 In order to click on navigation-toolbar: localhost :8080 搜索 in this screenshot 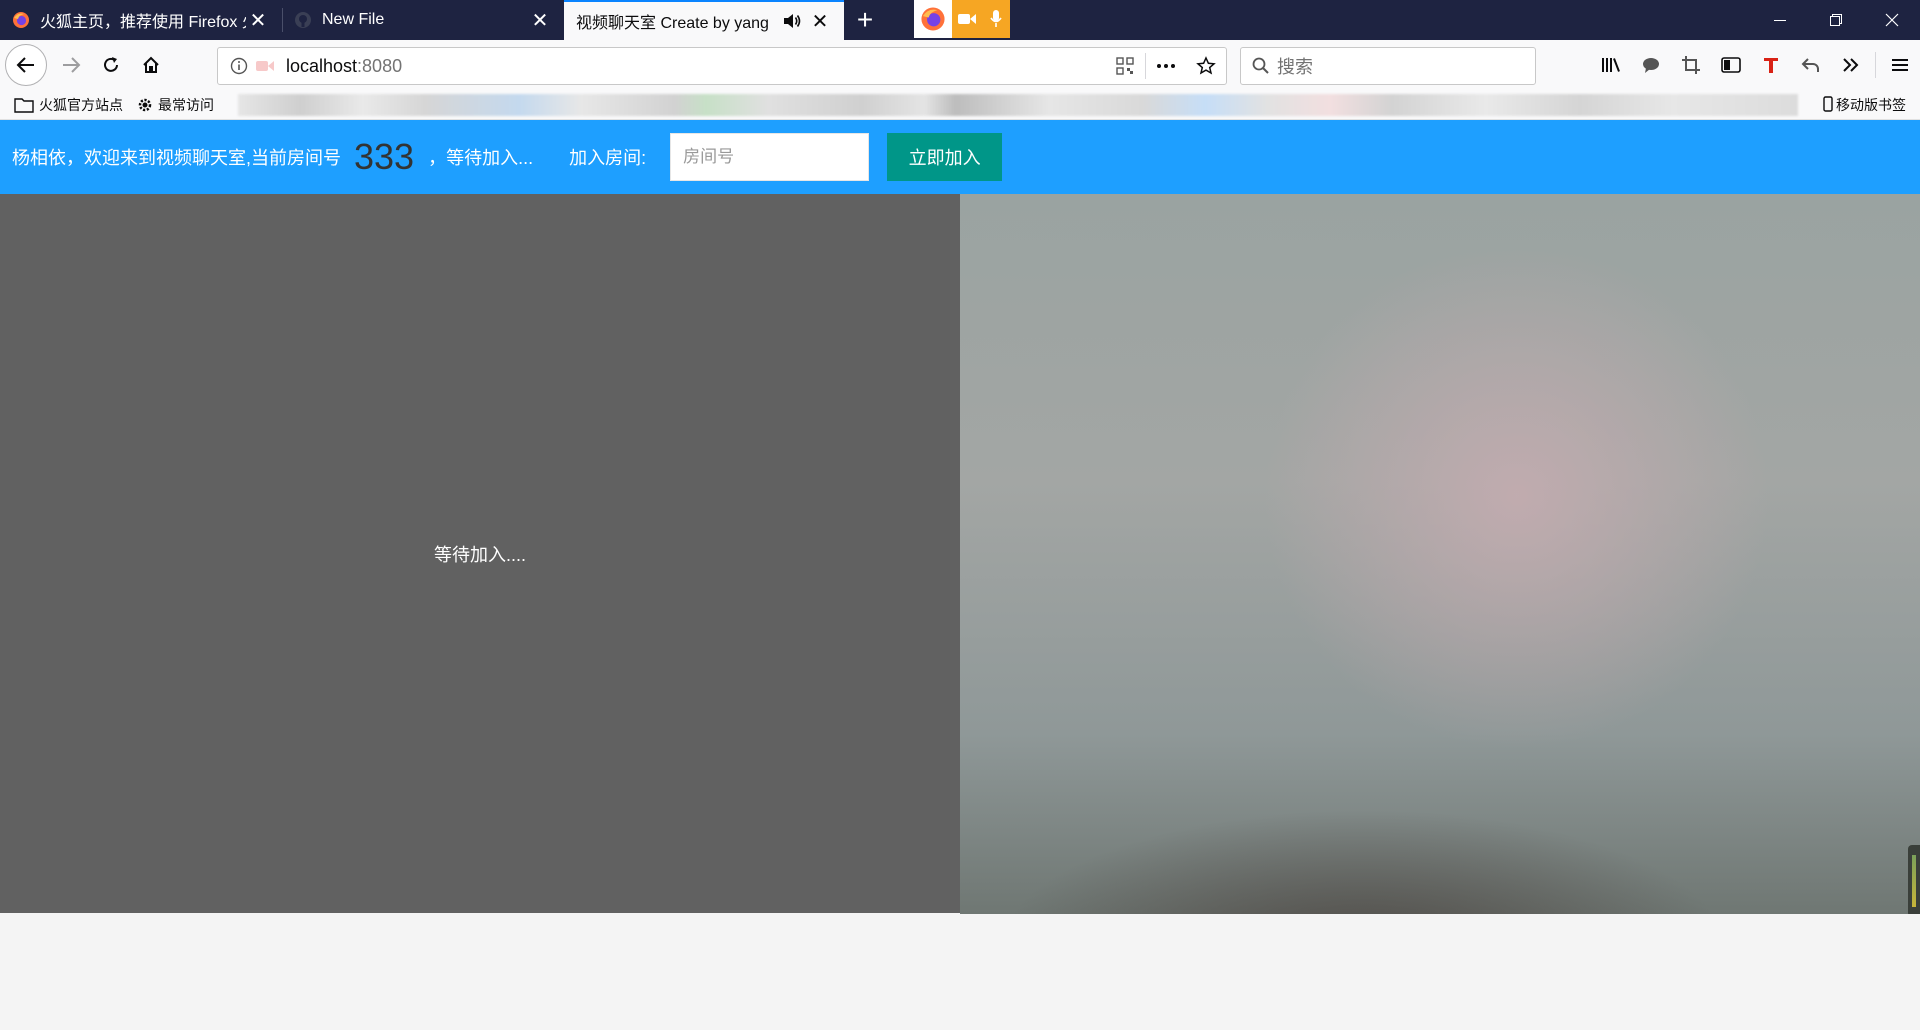, I will do `click(960, 65)`.